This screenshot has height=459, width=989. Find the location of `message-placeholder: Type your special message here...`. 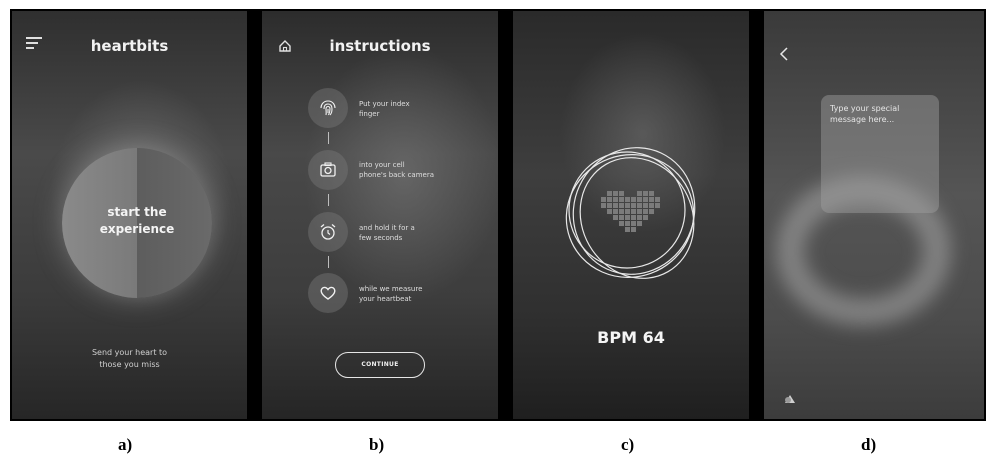

message-placeholder: Type your special message here... is located at coordinates (865, 114).